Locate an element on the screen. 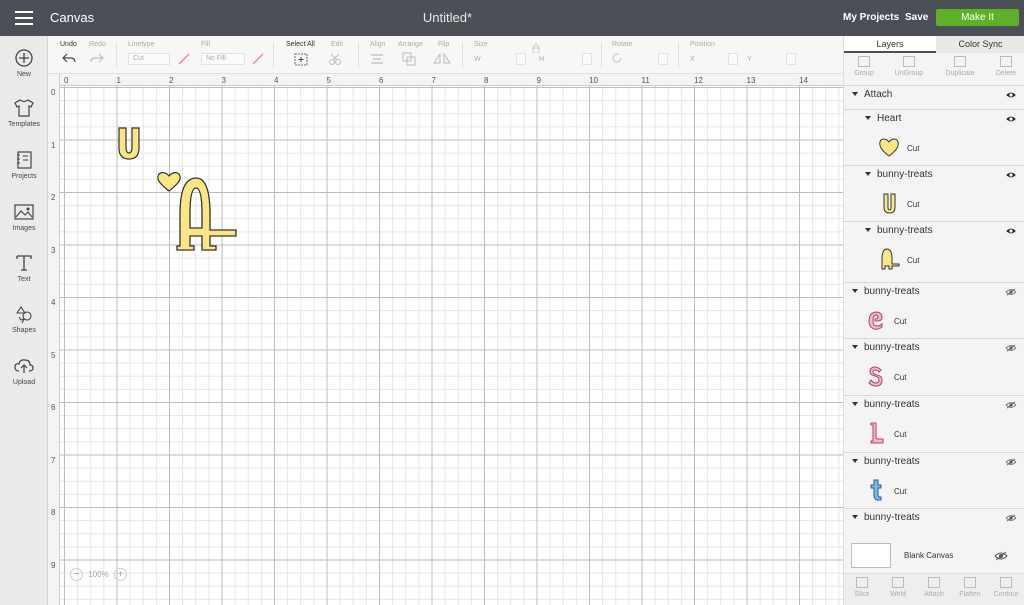 This screenshot has width=1024, height=605. fill-select: No Fill is located at coordinates (223, 59).